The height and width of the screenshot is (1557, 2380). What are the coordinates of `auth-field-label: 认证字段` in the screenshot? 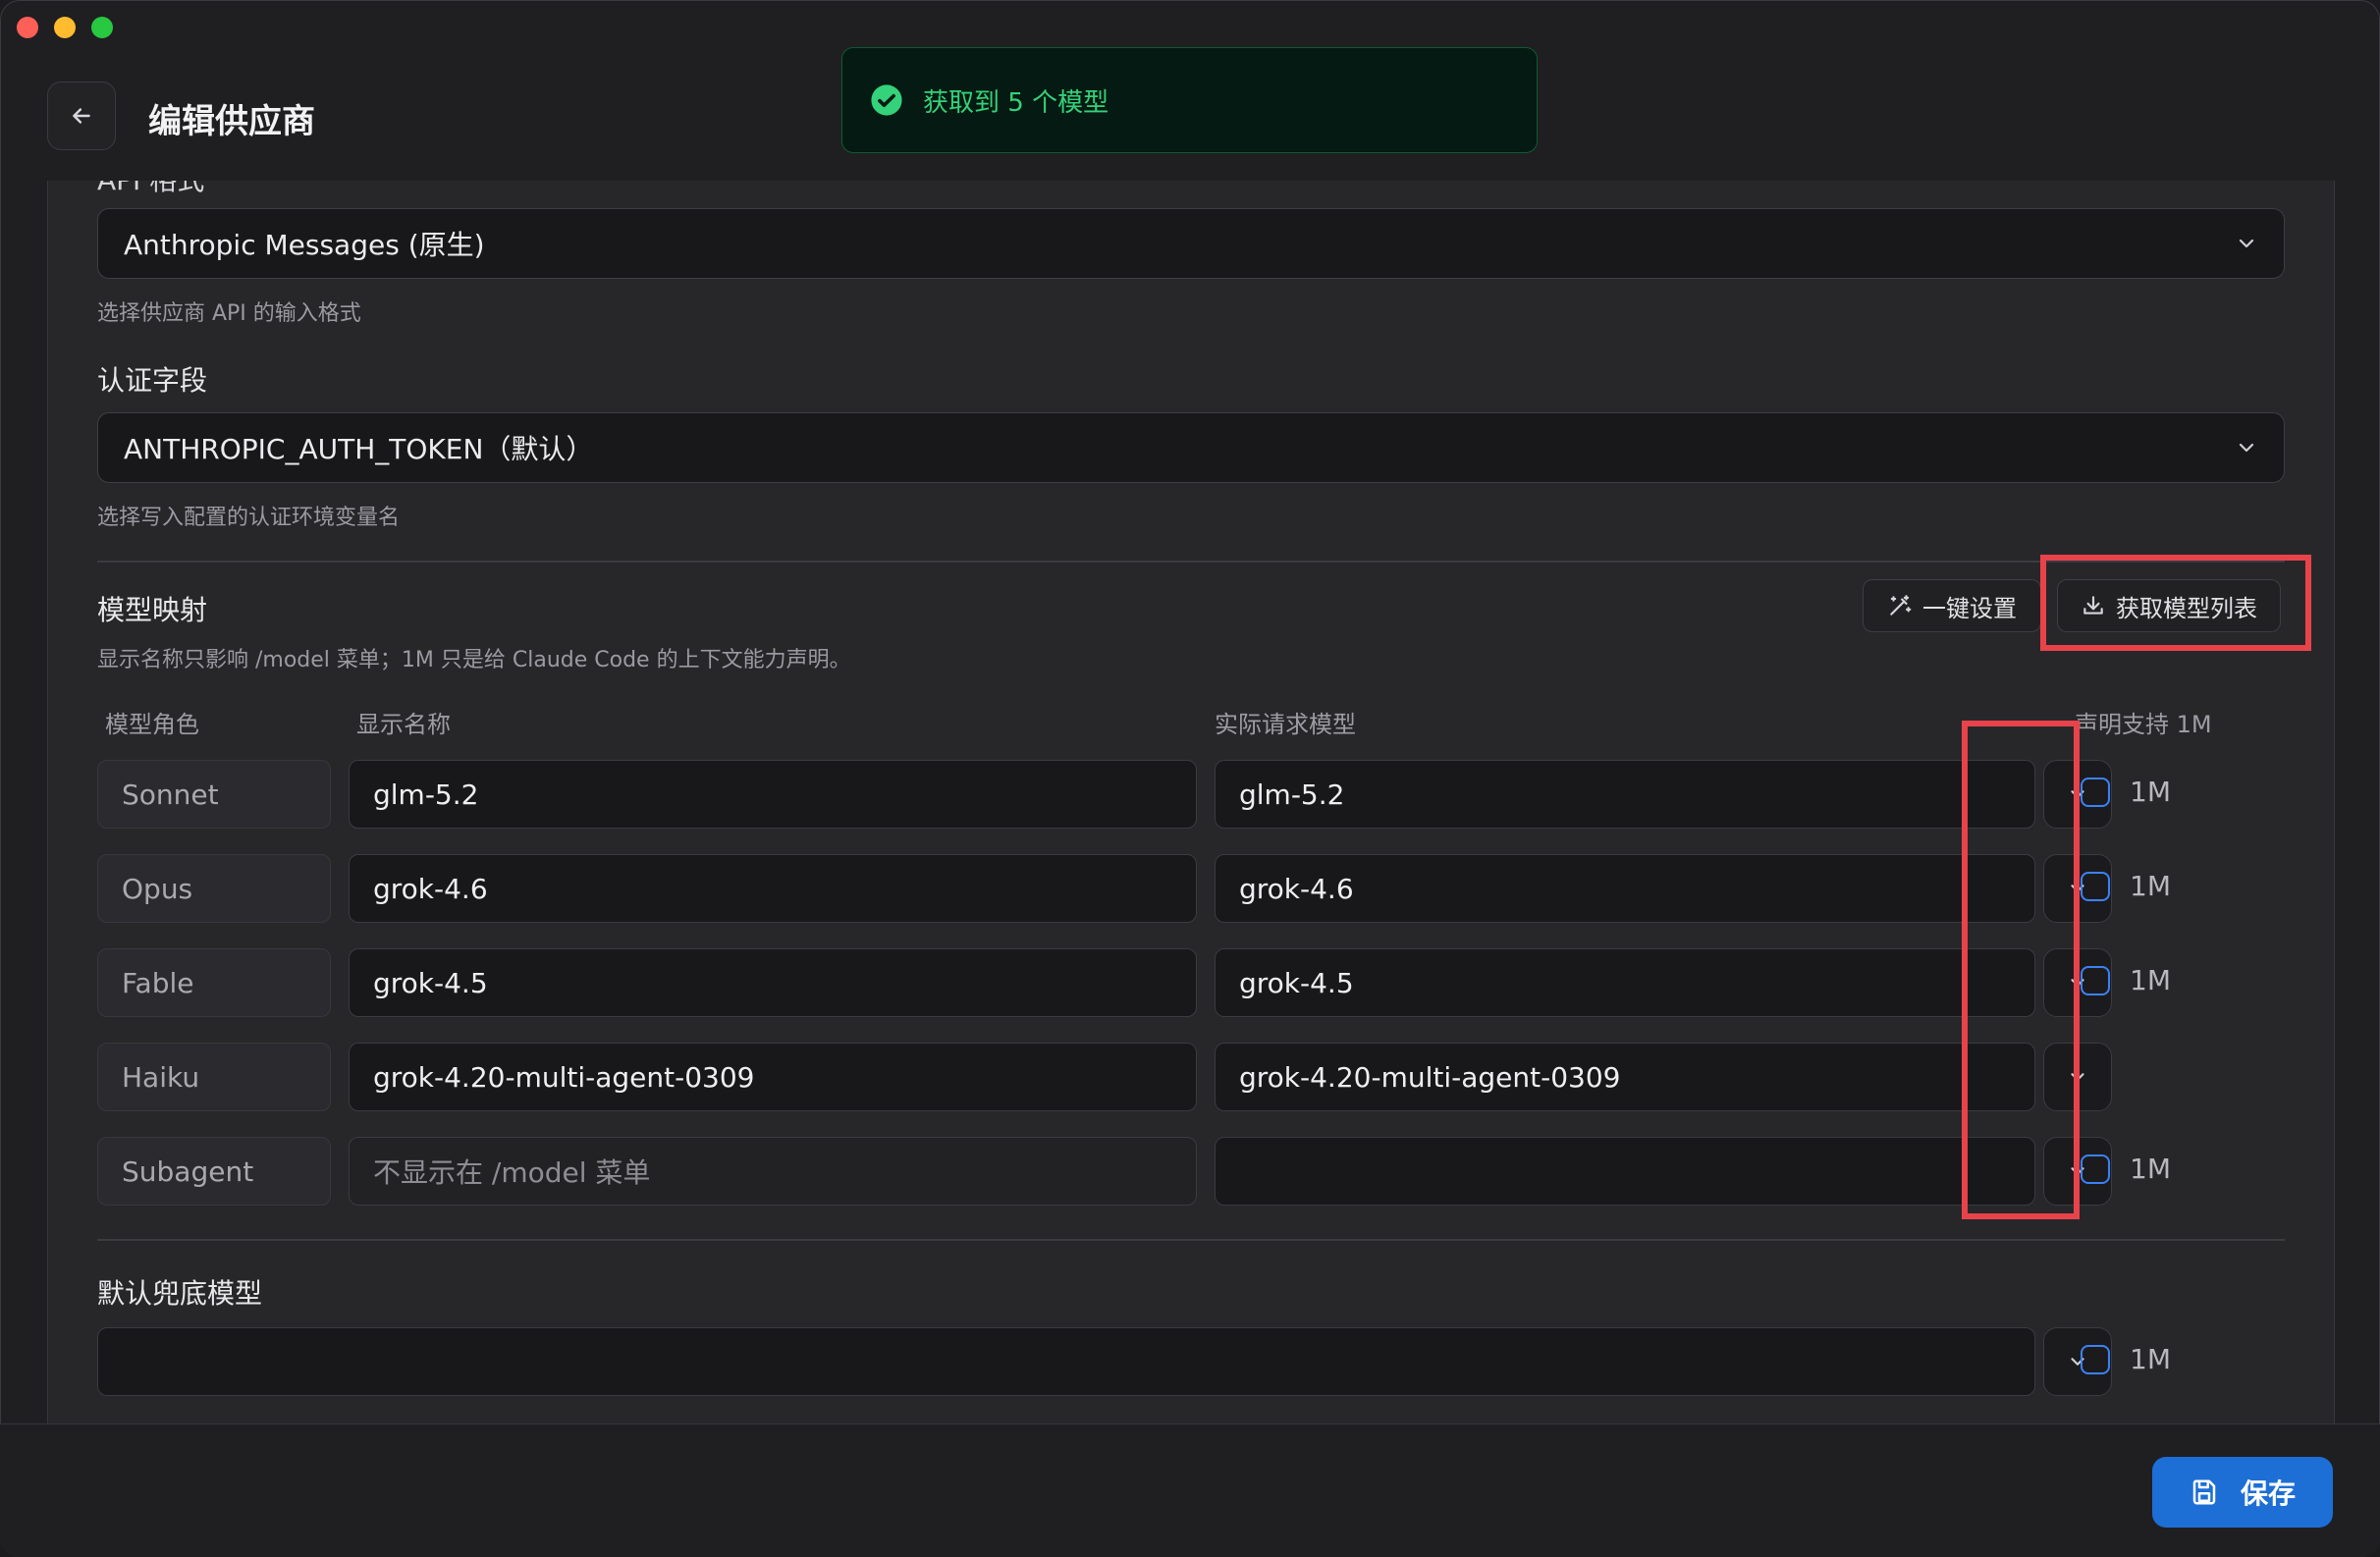 It's located at (152, 381).